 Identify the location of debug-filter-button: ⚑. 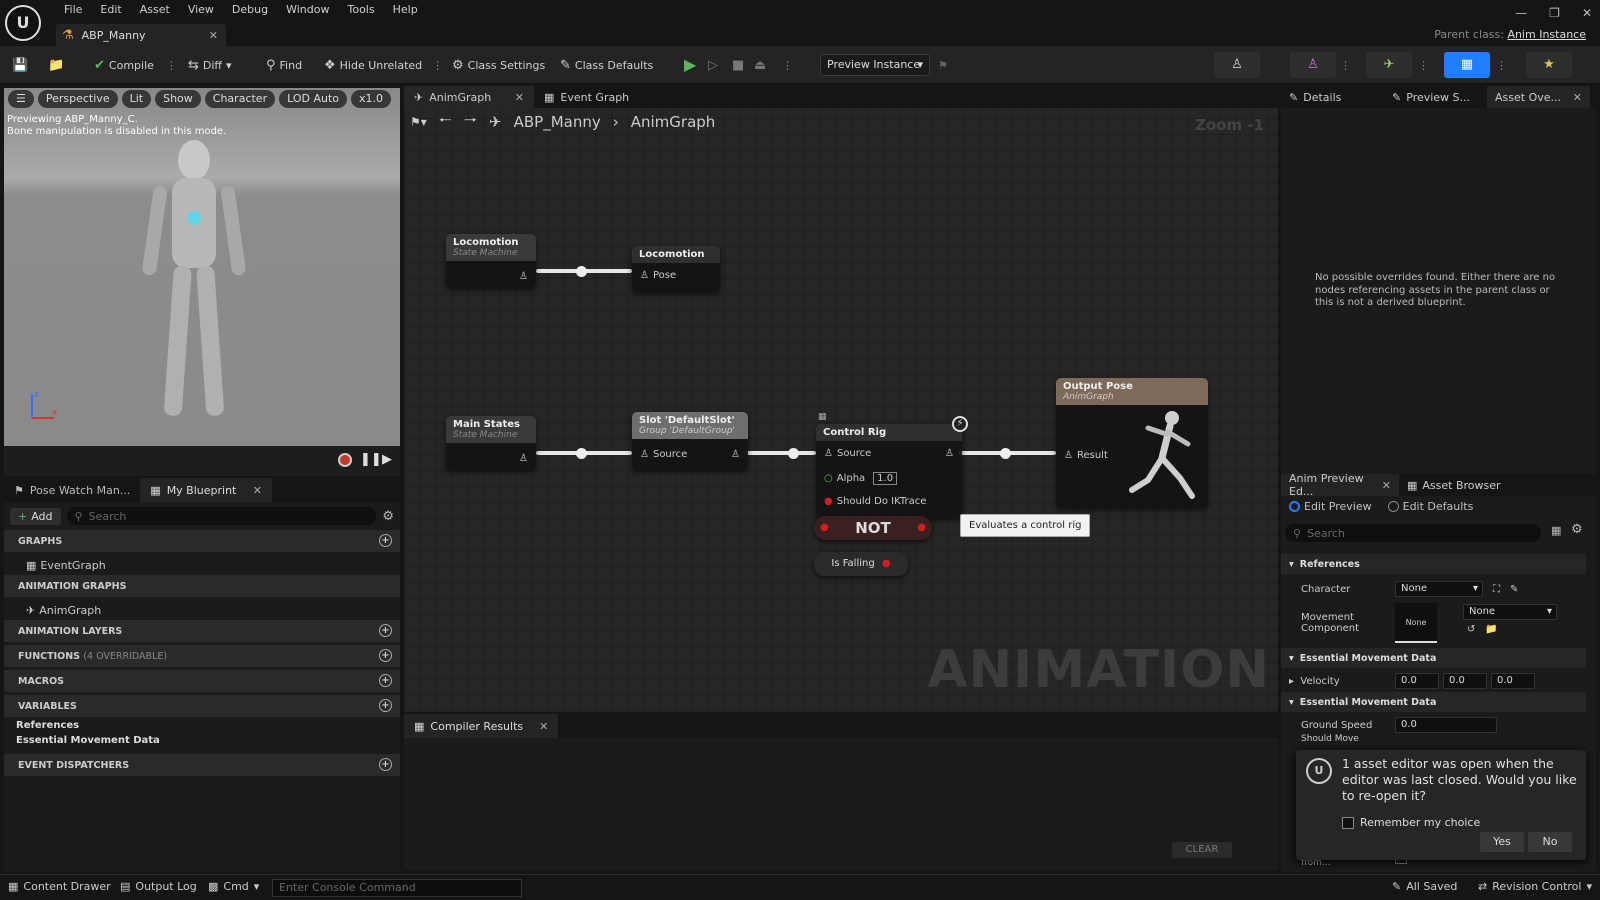
(943, 65).